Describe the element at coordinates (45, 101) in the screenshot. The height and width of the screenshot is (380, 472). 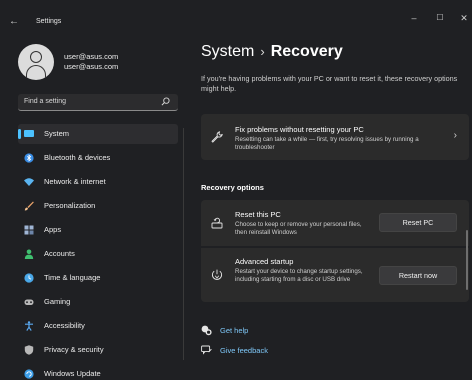
I see `search-placeholder: Find a setting` at that location.